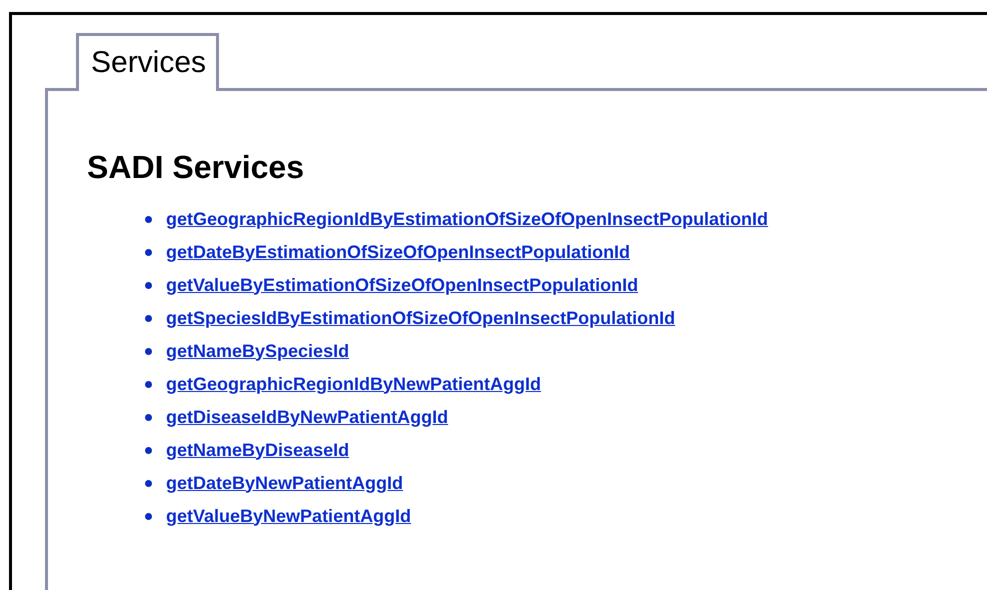 The image size is (987, 590). I want to click on services-tab: Services, so click(148, 62).